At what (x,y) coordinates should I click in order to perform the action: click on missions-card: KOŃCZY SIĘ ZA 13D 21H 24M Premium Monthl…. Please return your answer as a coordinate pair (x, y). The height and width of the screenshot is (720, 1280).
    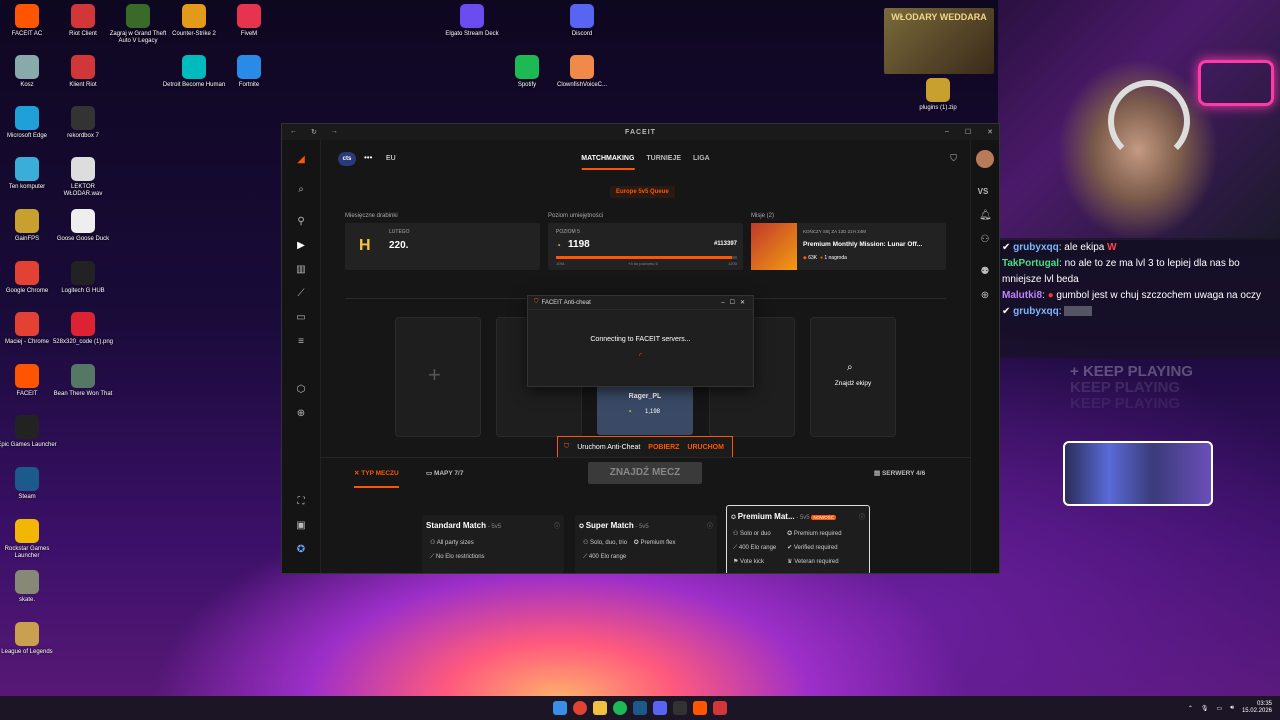
    Looking at the image, I should click on (848, 246).